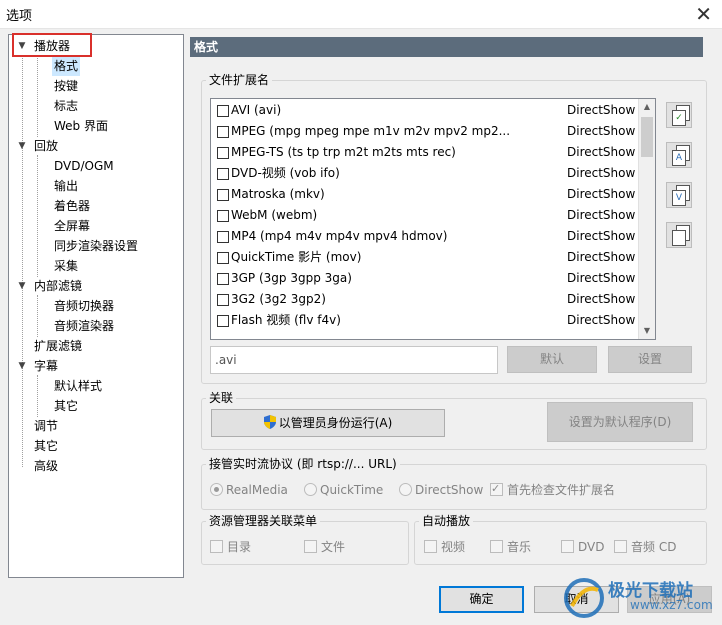  What do you see at coordinates (647, 137) in the screenshot?
I see `scrollbar-thumb` at bounding box center [647, 137].